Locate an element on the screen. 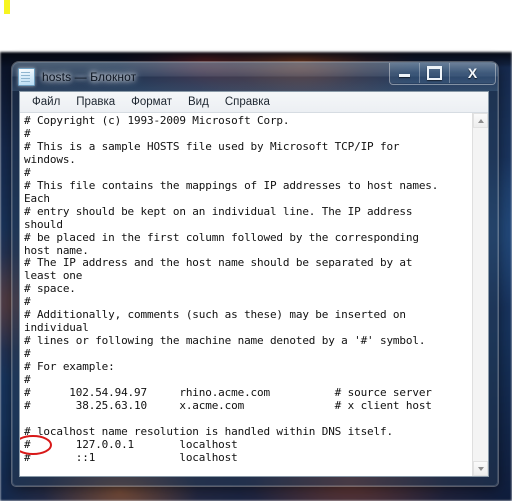 Image resolution: width=512 pixels, height=501 pixels. close-icon: X is located at coordinates (472, 73).